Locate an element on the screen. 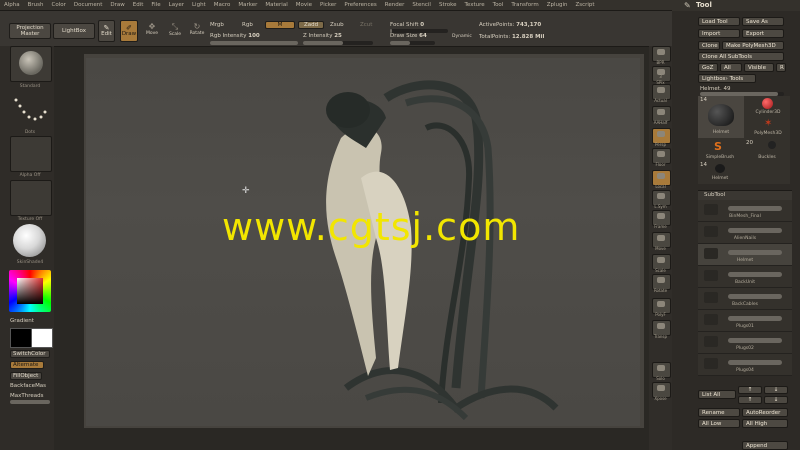 Image resolution: width=800 pixels, height=450 pixels. m-toggle: M is located at coordinates (280, 25).